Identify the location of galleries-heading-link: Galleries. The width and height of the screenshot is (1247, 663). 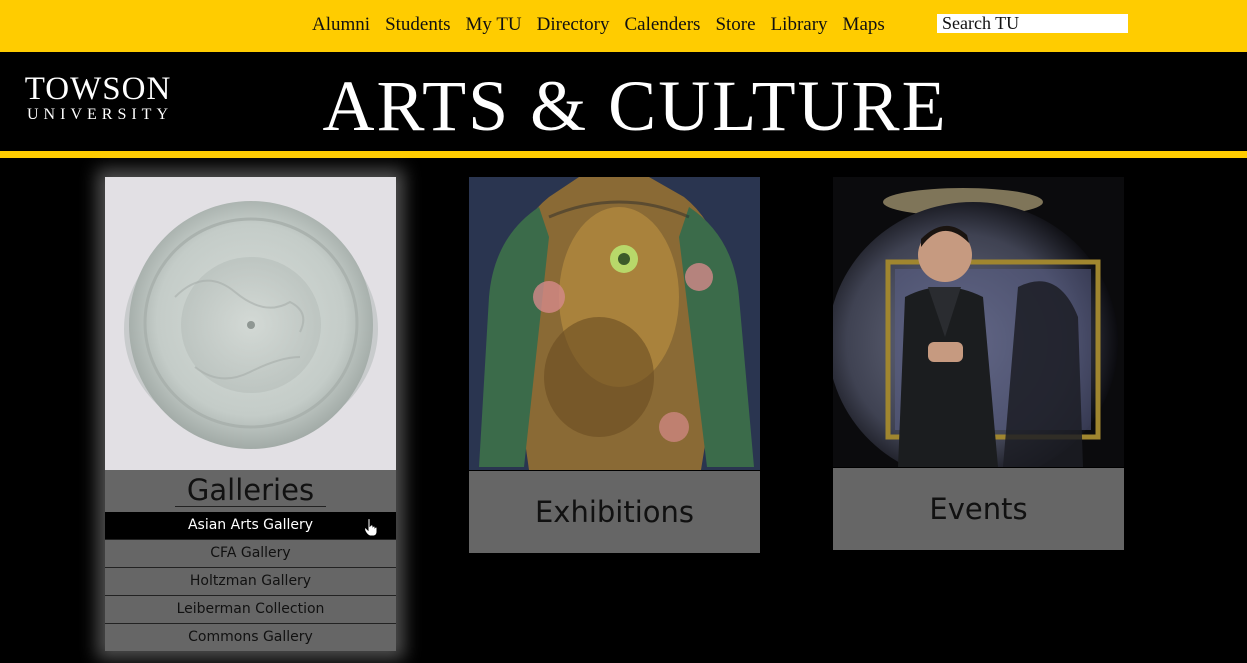
(250, 490).